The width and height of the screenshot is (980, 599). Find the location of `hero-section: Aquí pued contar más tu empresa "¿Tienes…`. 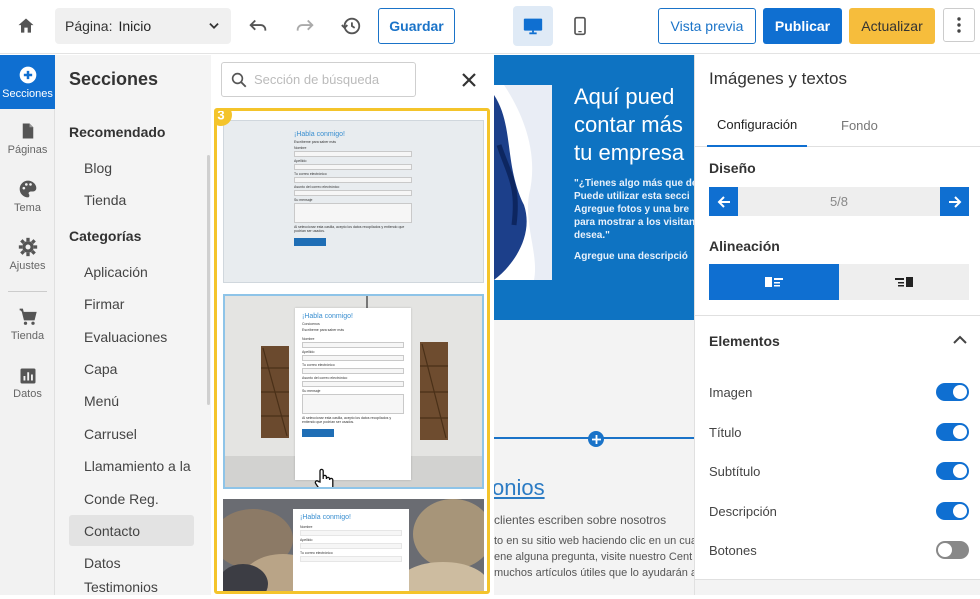

hero-section: Aquí pued contar más tu empresa "¿Tienes… is located at coordinates (594, 187).